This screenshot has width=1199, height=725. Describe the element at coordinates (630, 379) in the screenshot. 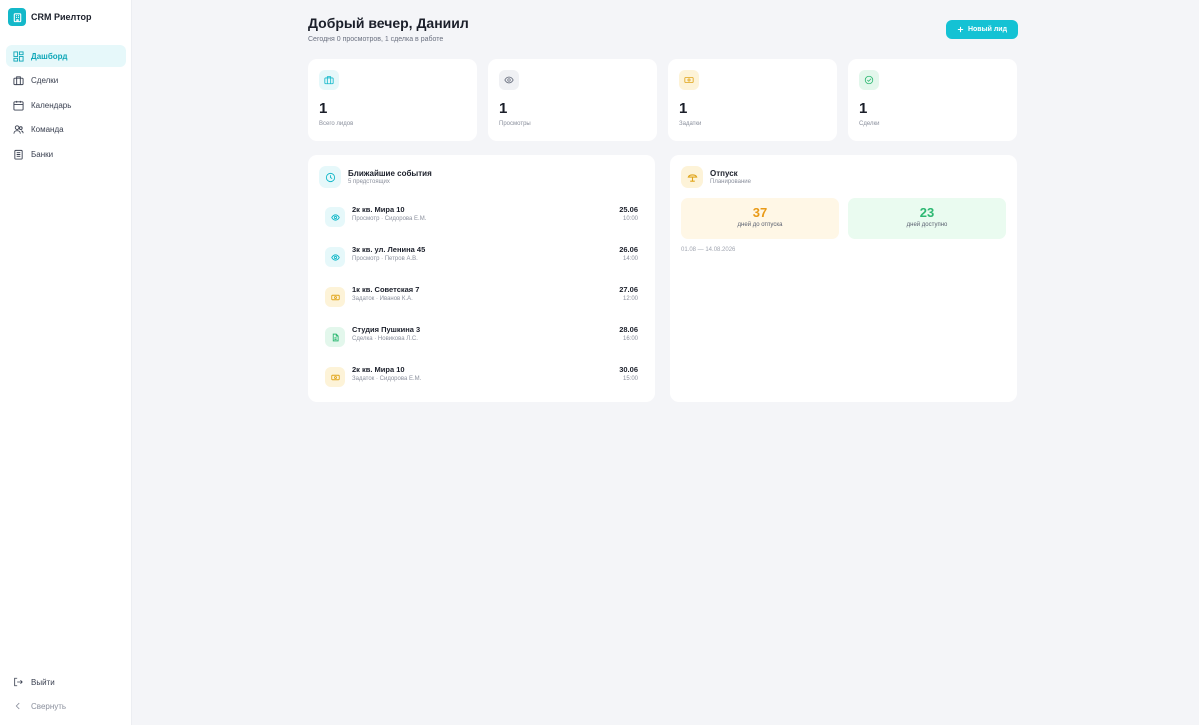

I see `event-time: 15:00` at that location.